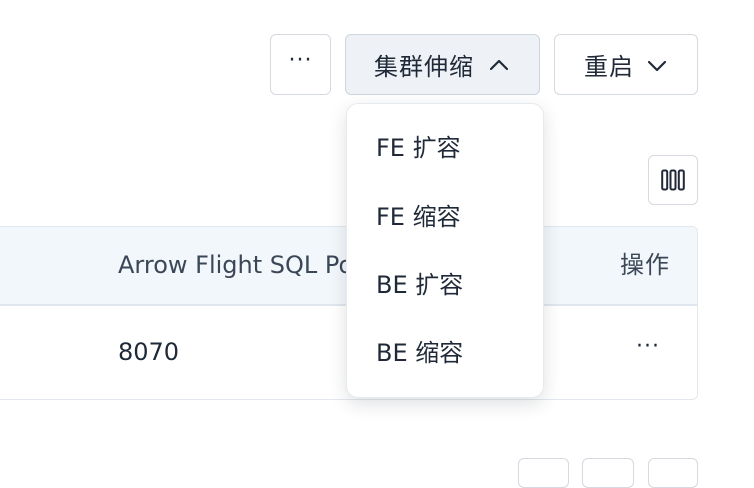 Image resolution: width=754 pixels, height=488 pixels. What do you see at coordinates (424, 67) in the screenshot?
I see `cluster-scale-label: 集群伸缩` at bounding box center [424, 67].